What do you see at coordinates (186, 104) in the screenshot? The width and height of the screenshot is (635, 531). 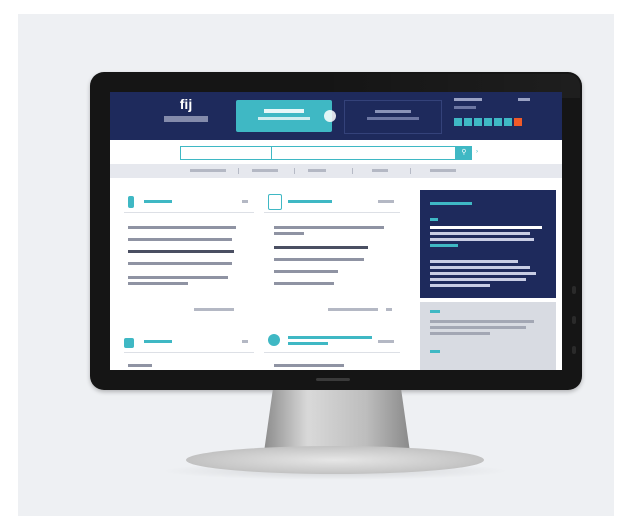 I see `site-logo: fij` at bounding box center [186, 104].